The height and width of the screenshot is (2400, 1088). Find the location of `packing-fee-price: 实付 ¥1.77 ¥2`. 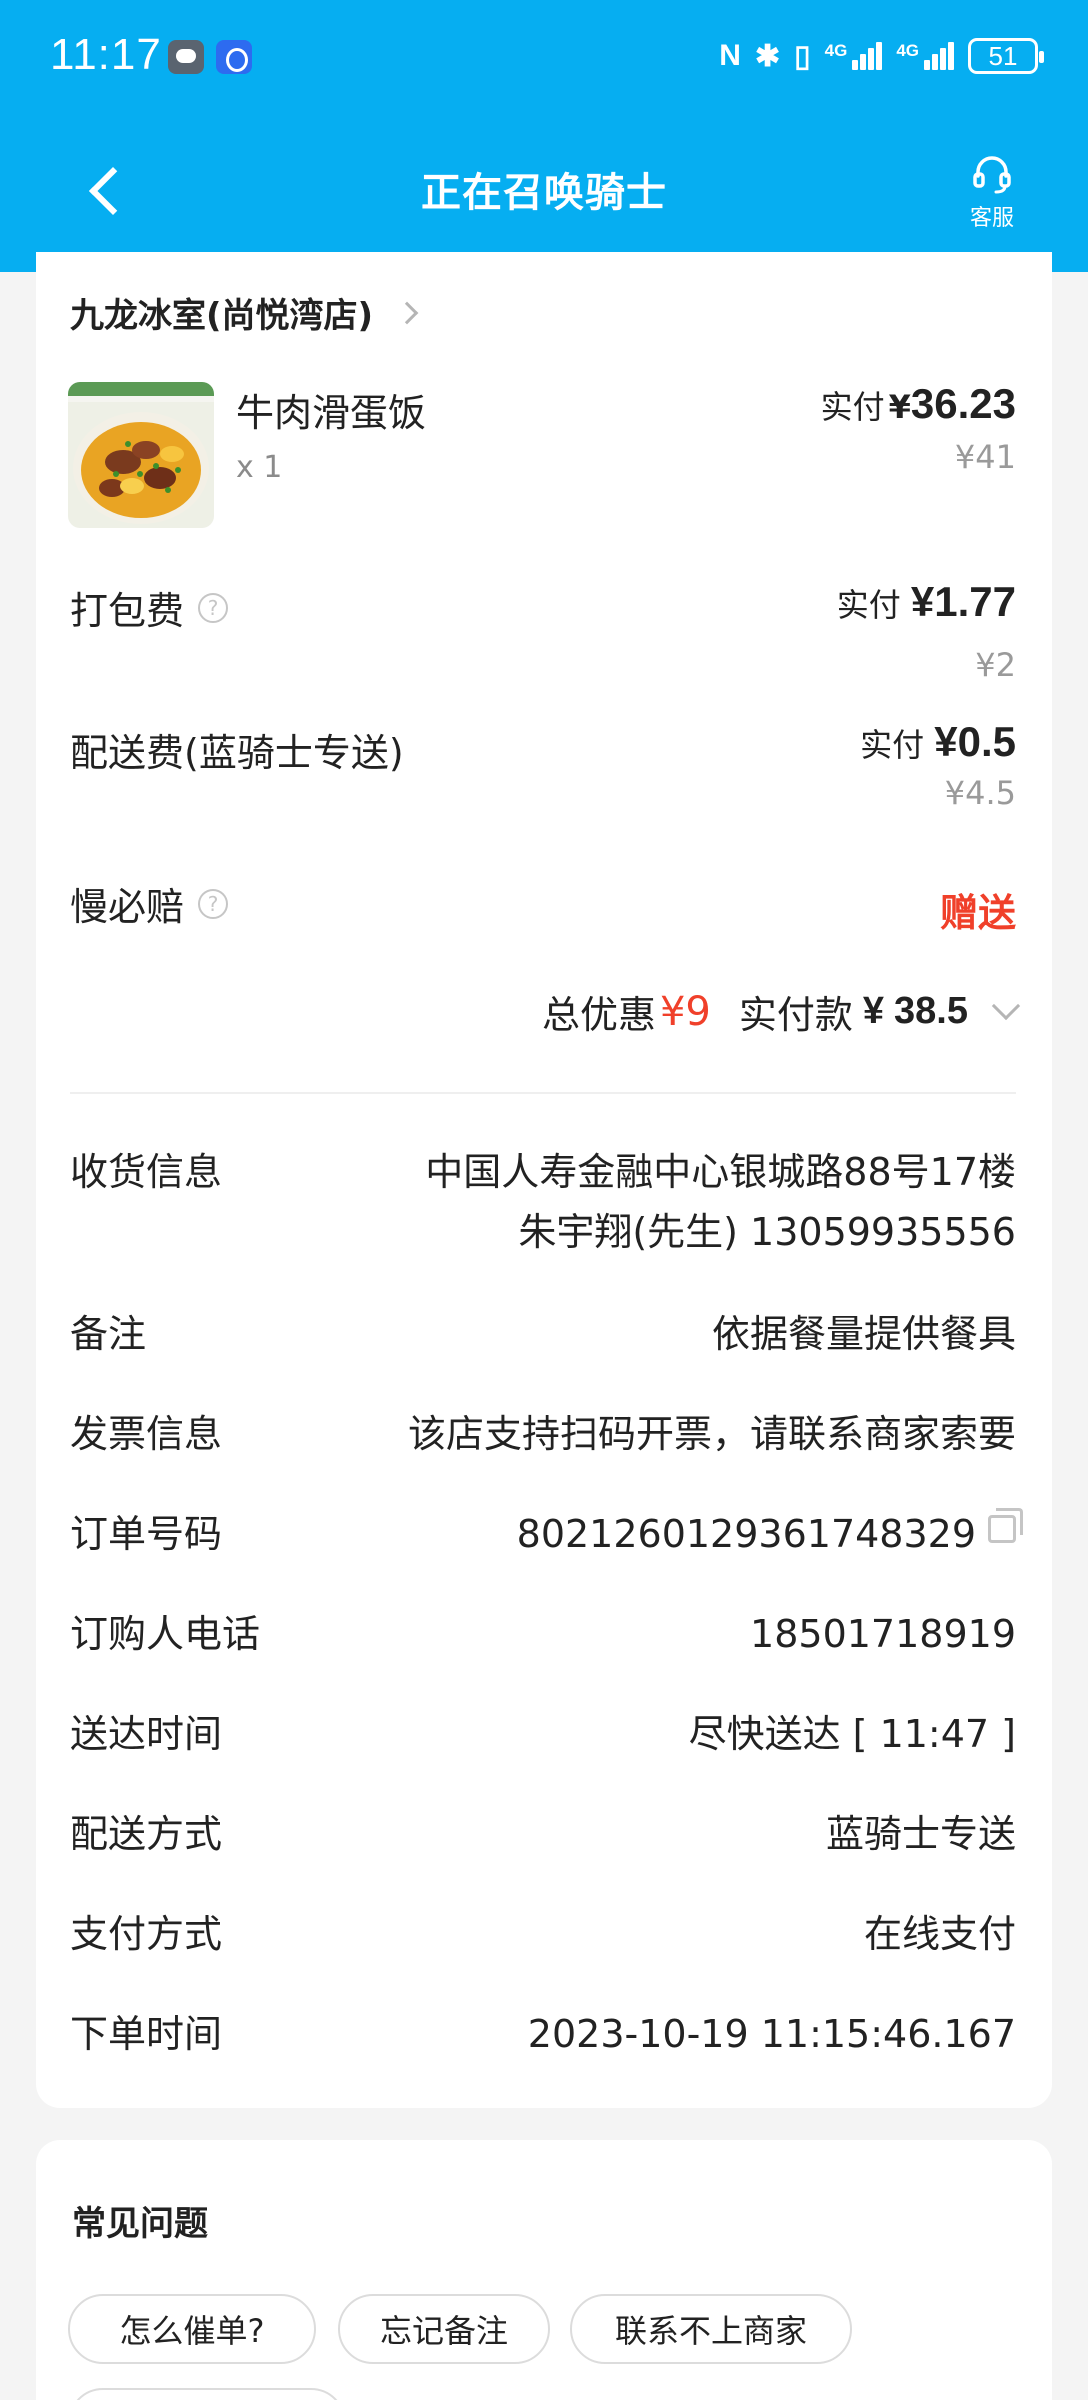

packing-fee-price: 实付 ¥1.77 ¥2 is located at coordinates (926, 631).